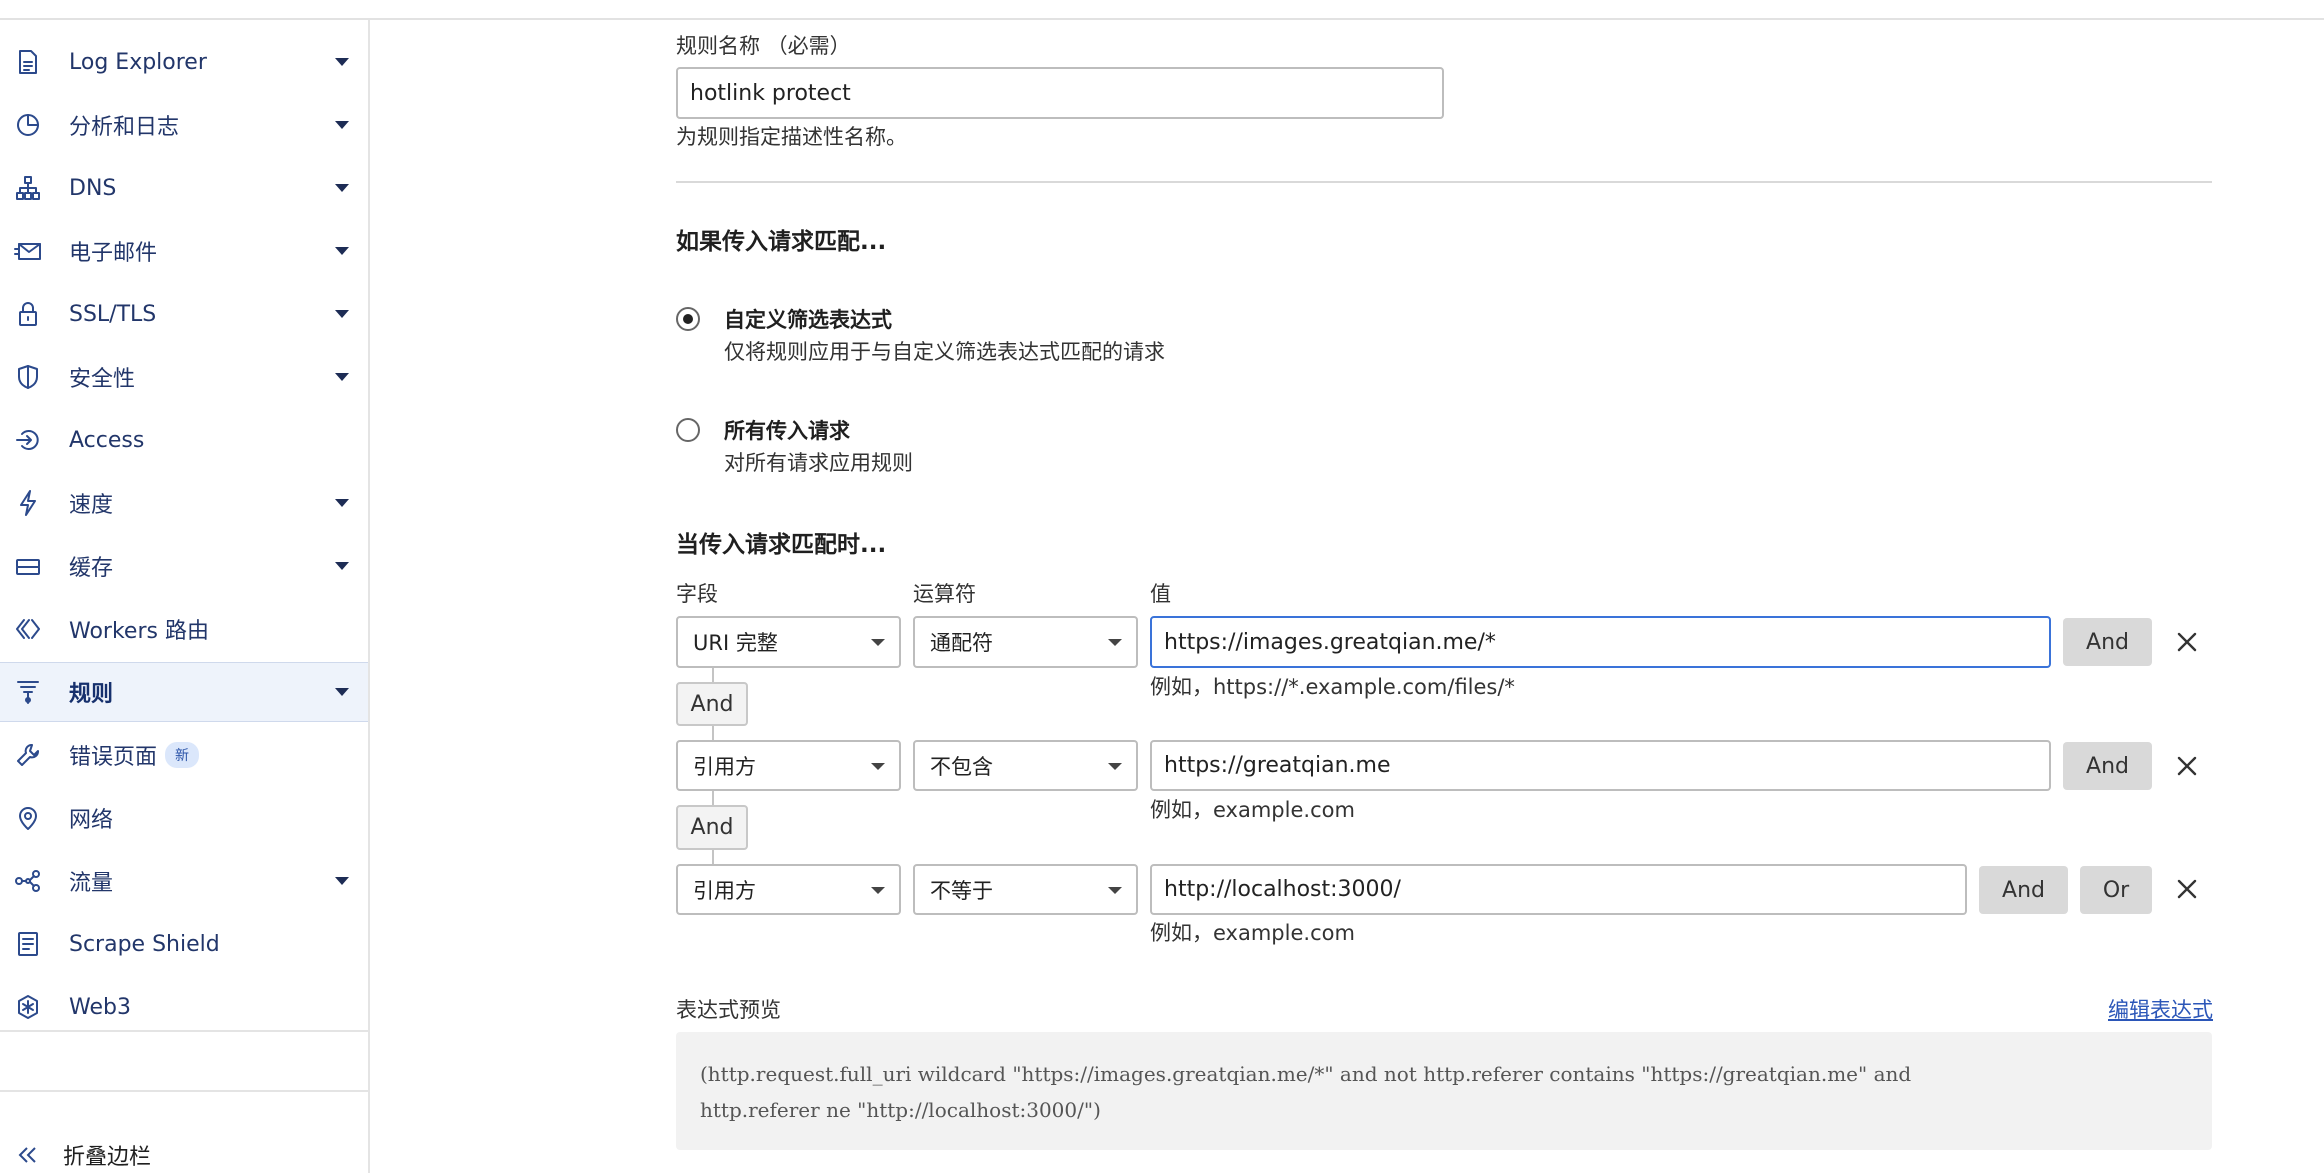 Image resolution: width=2324 pixels, height=1173 pixels. I want to click on sidebar-item-label: Log Explorer, so click(138, 62).